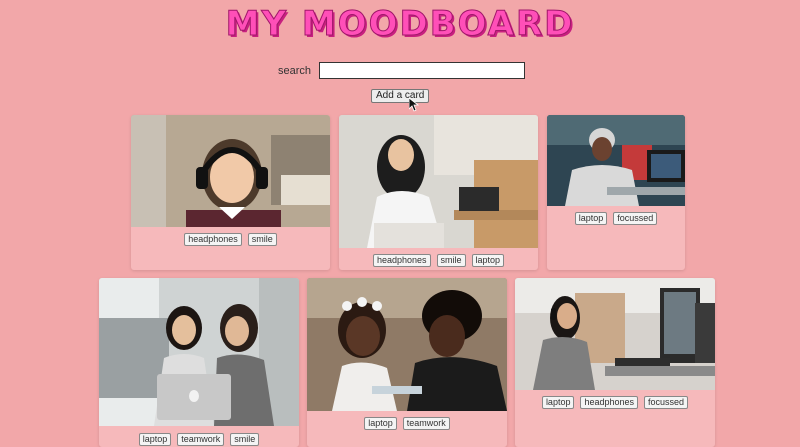  Describe the element at coordinates (295, 70) in the screenshot. I see `search-label: search` at that location.